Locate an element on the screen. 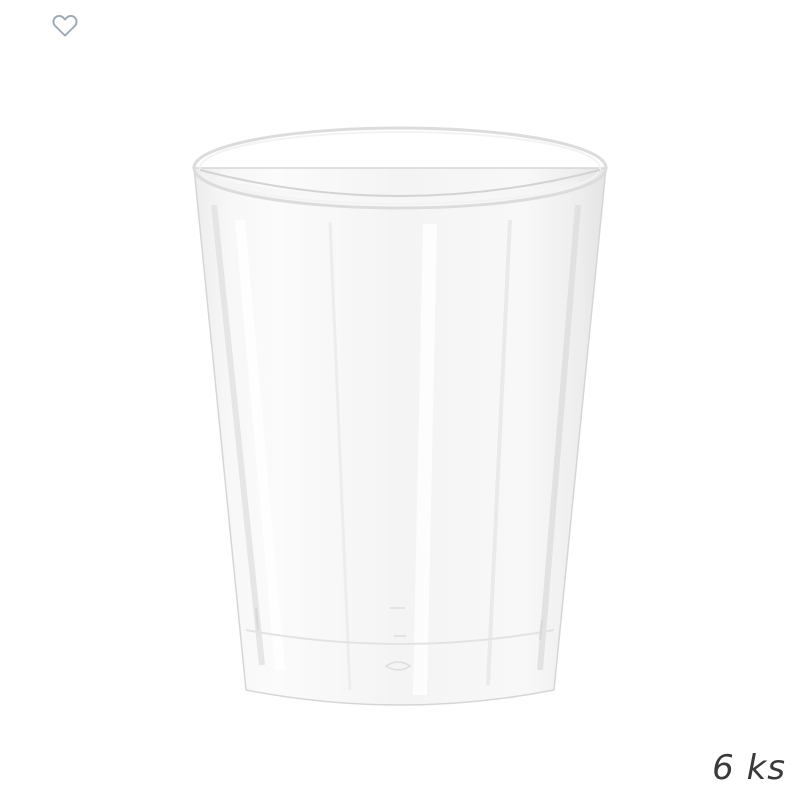  heart-icon is located at coordinates (65, 26).